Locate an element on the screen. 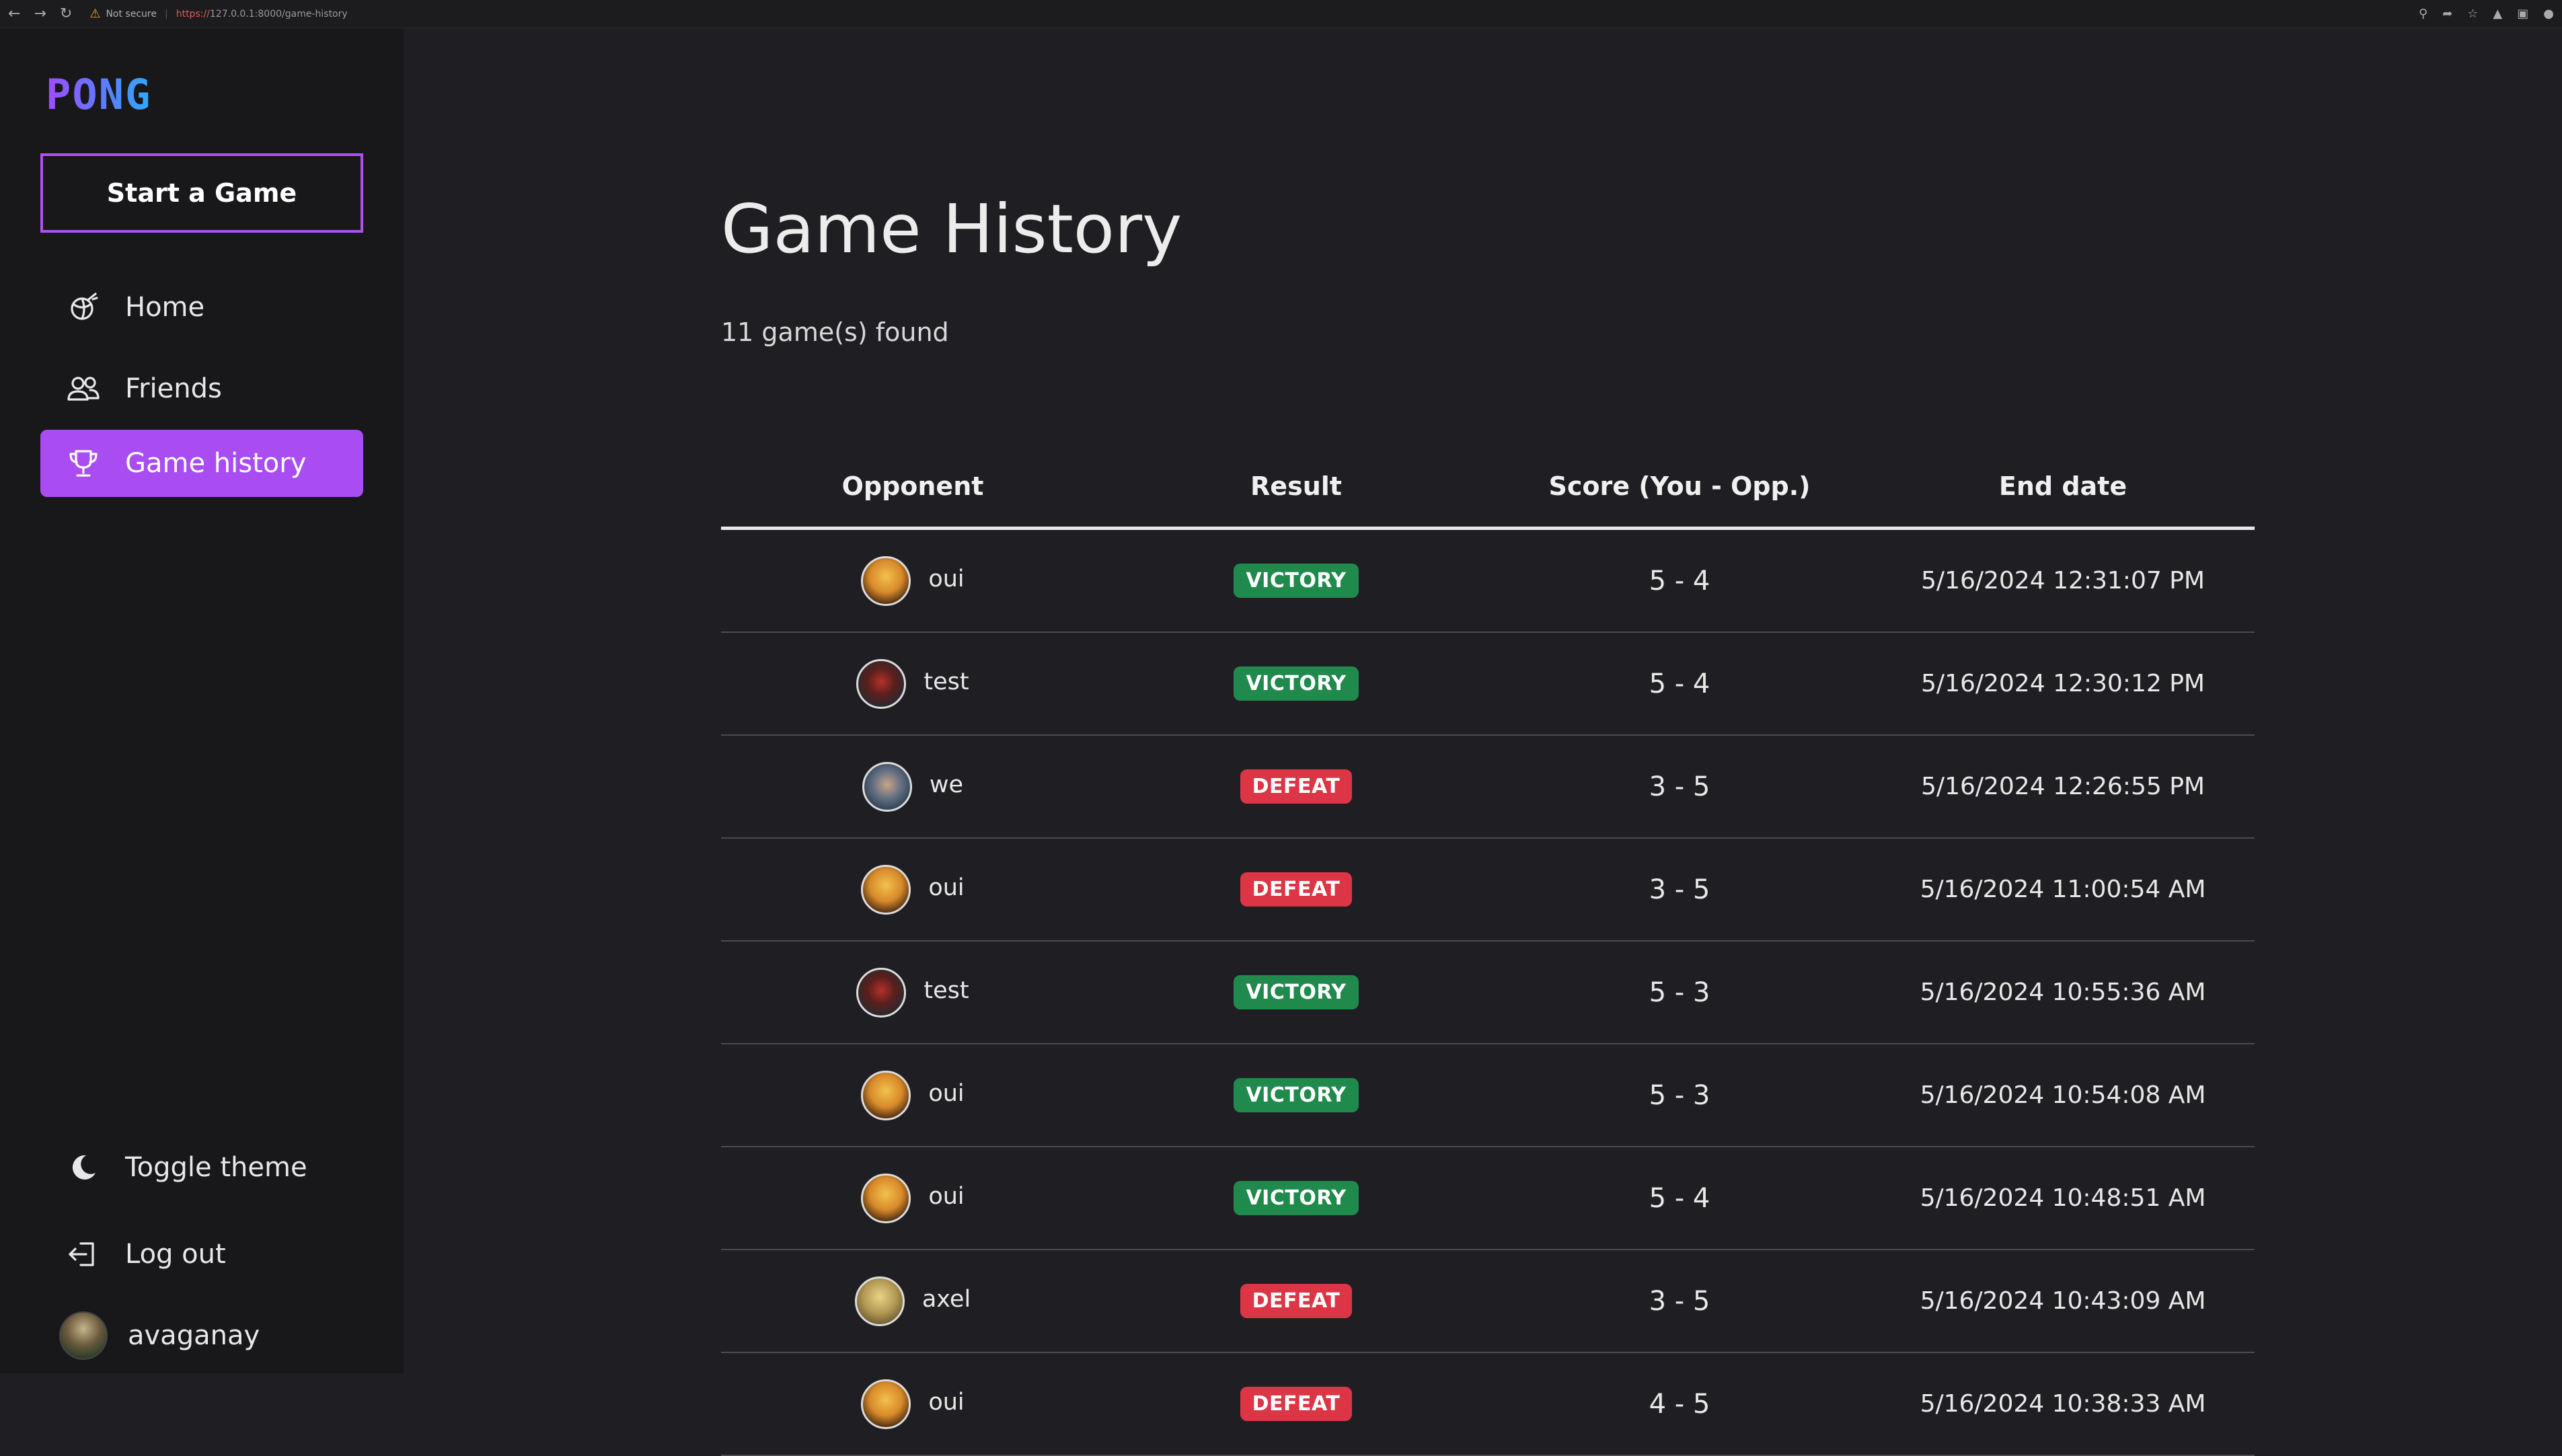 This screenshot has width=2562, height=1456. table-row: oui DEFEAT 3 - 5 5/16/2024 11:00:54 AM is located at coordinates (1488, 890).